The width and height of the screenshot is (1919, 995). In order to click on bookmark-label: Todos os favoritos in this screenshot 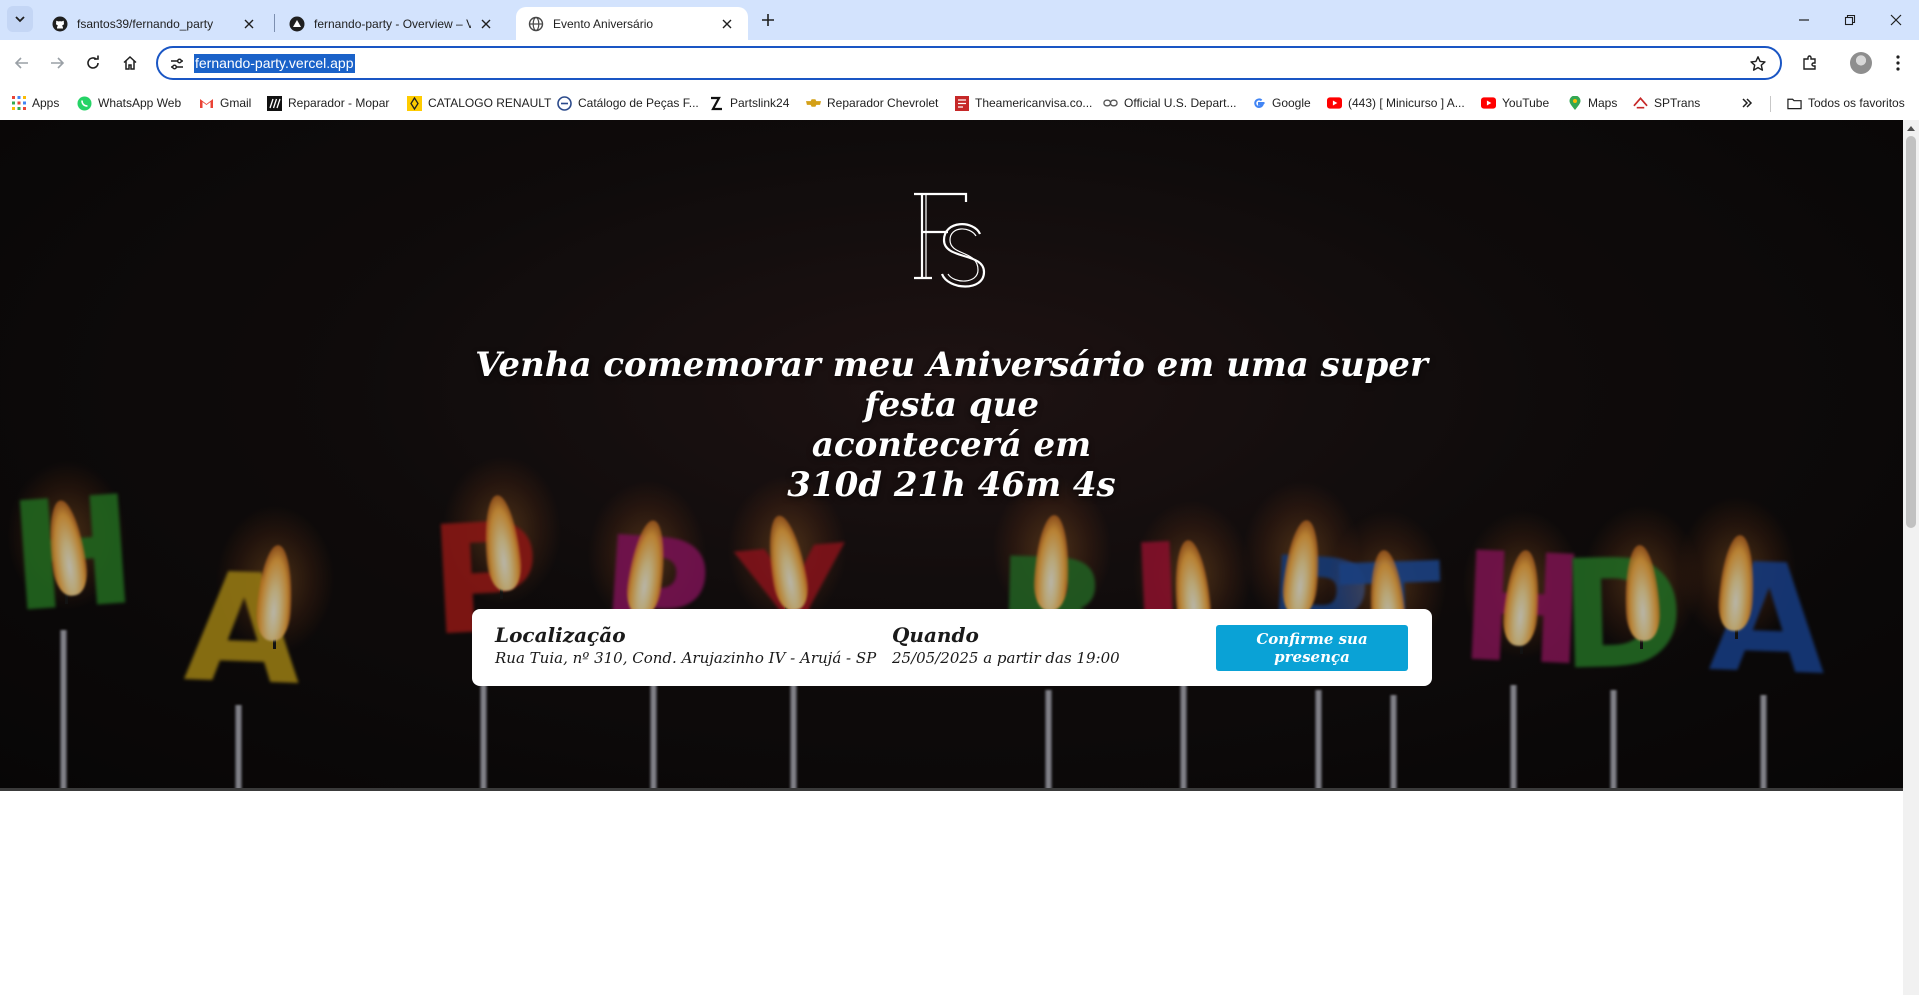, I will do `click(1856, 103)`.